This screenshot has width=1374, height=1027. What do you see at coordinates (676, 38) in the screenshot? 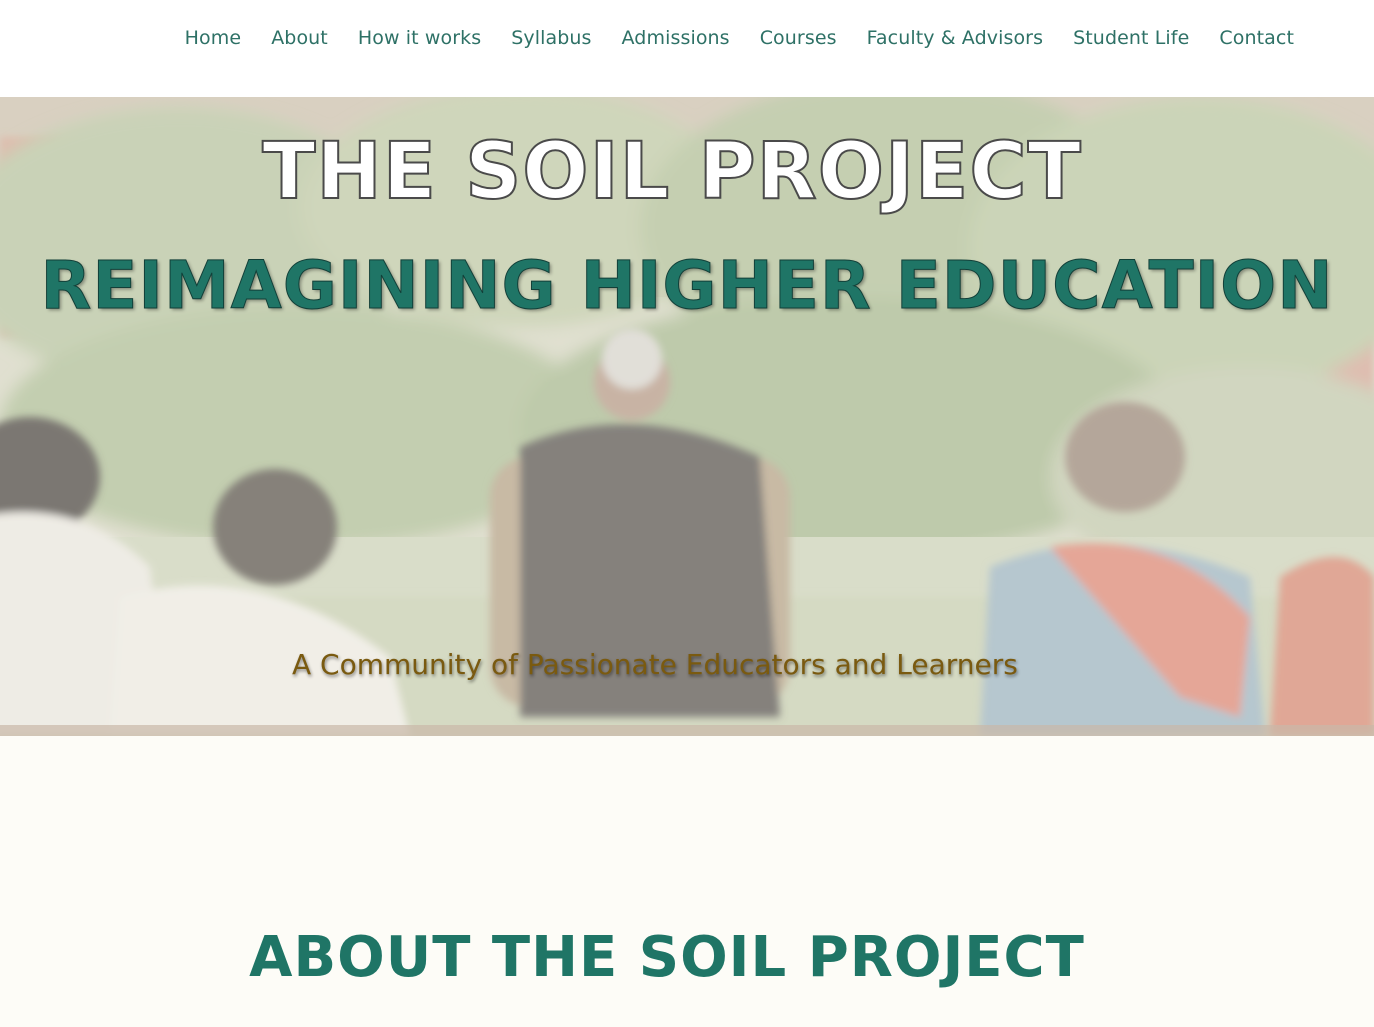
I see `nav-admissions: Admissions` at bounding box center [676, 38].